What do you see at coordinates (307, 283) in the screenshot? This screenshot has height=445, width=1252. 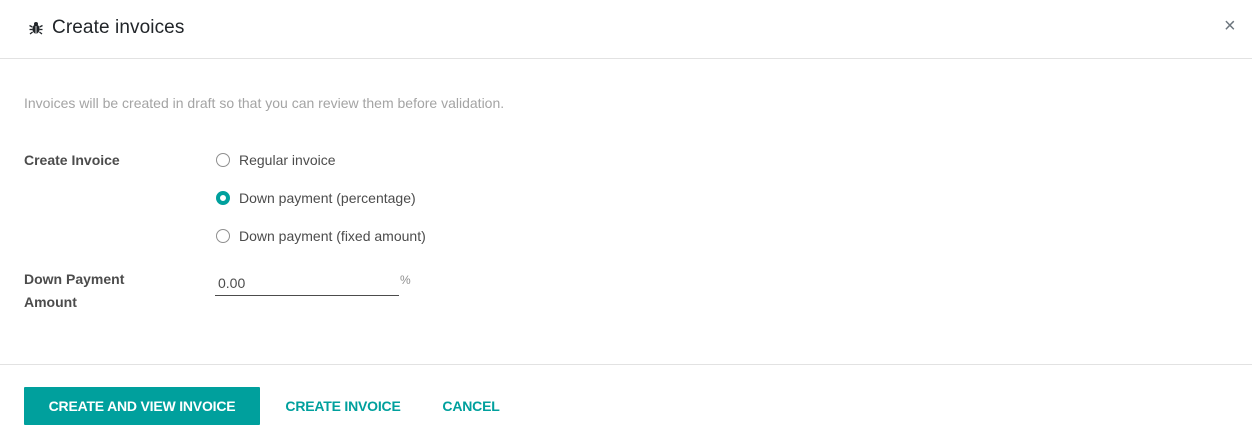 I see `down-payment-amount-input` at bounding box center [307, 283].